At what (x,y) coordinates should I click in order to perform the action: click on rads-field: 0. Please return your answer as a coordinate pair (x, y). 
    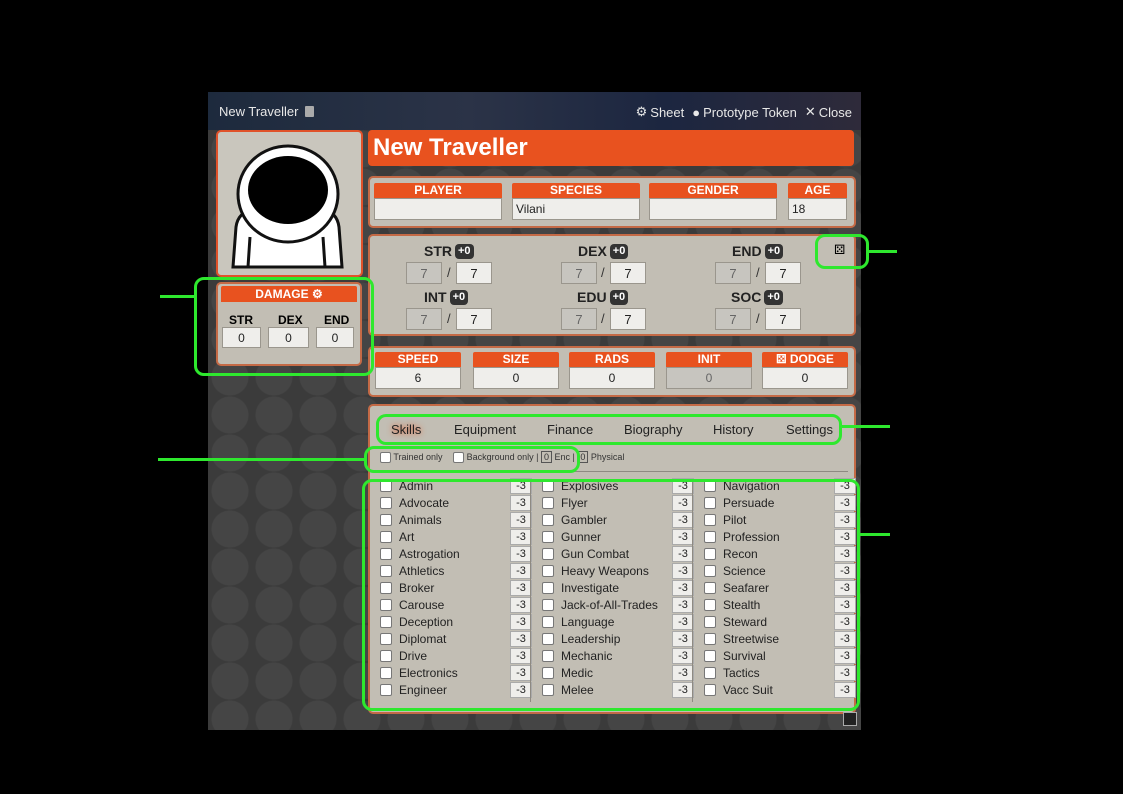
    Looking at the image, I should click on (612, 378).